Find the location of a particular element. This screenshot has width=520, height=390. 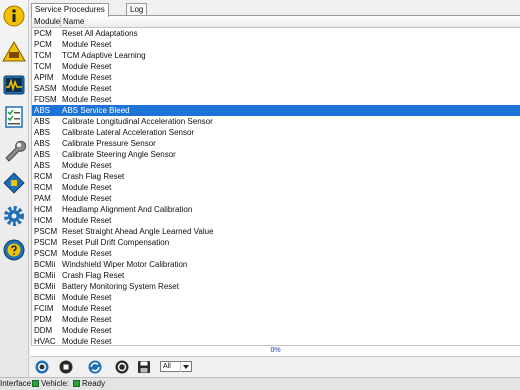

dtc-button is located at coordinates (14, 52).